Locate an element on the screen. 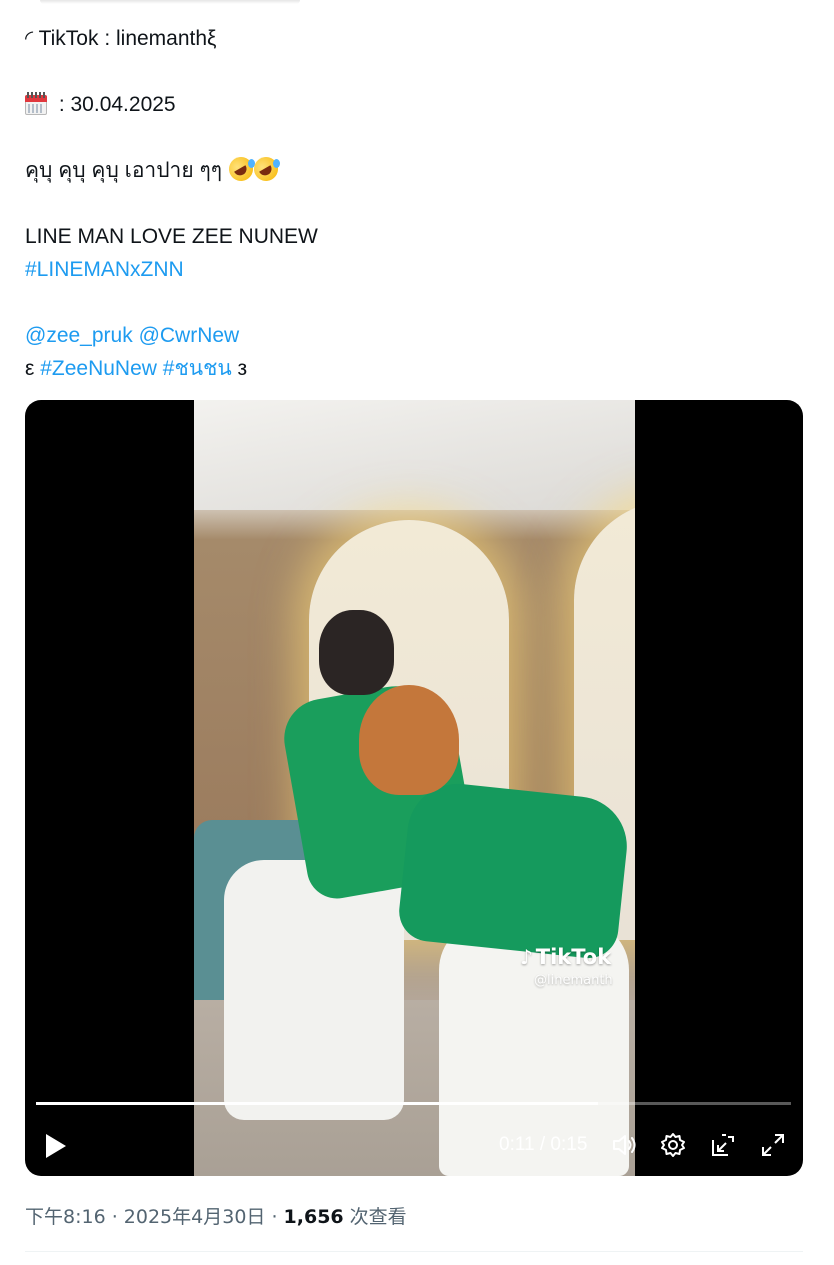 The width and height of the screenshot is (834, 1265). divider is located at coordinates (414, 1251).